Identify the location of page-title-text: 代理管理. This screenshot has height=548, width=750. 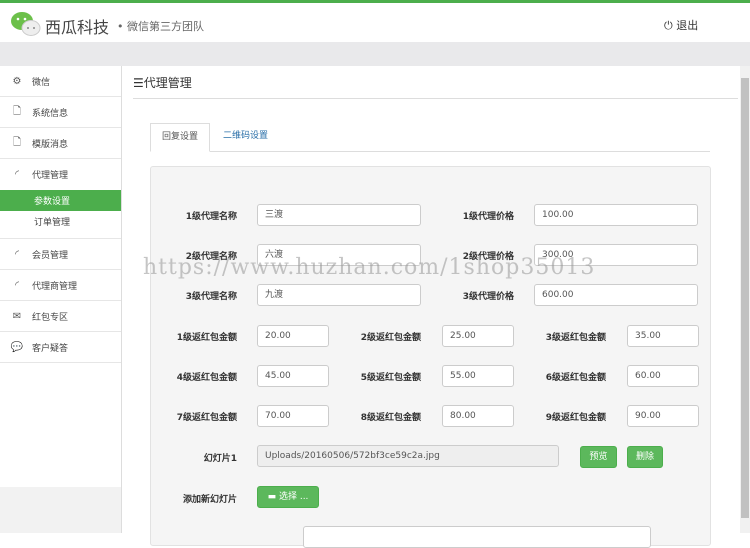
(167, 83).